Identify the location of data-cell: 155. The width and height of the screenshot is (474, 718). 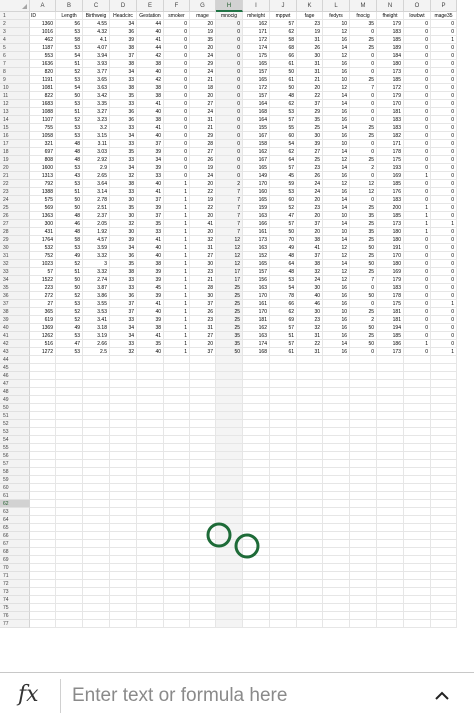
(256, 128).